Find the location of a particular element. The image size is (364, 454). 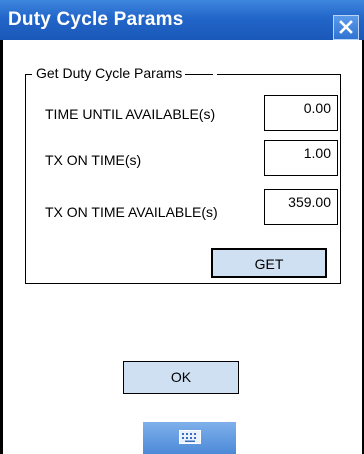

input-panel-button is located at coordinates (189, 438).